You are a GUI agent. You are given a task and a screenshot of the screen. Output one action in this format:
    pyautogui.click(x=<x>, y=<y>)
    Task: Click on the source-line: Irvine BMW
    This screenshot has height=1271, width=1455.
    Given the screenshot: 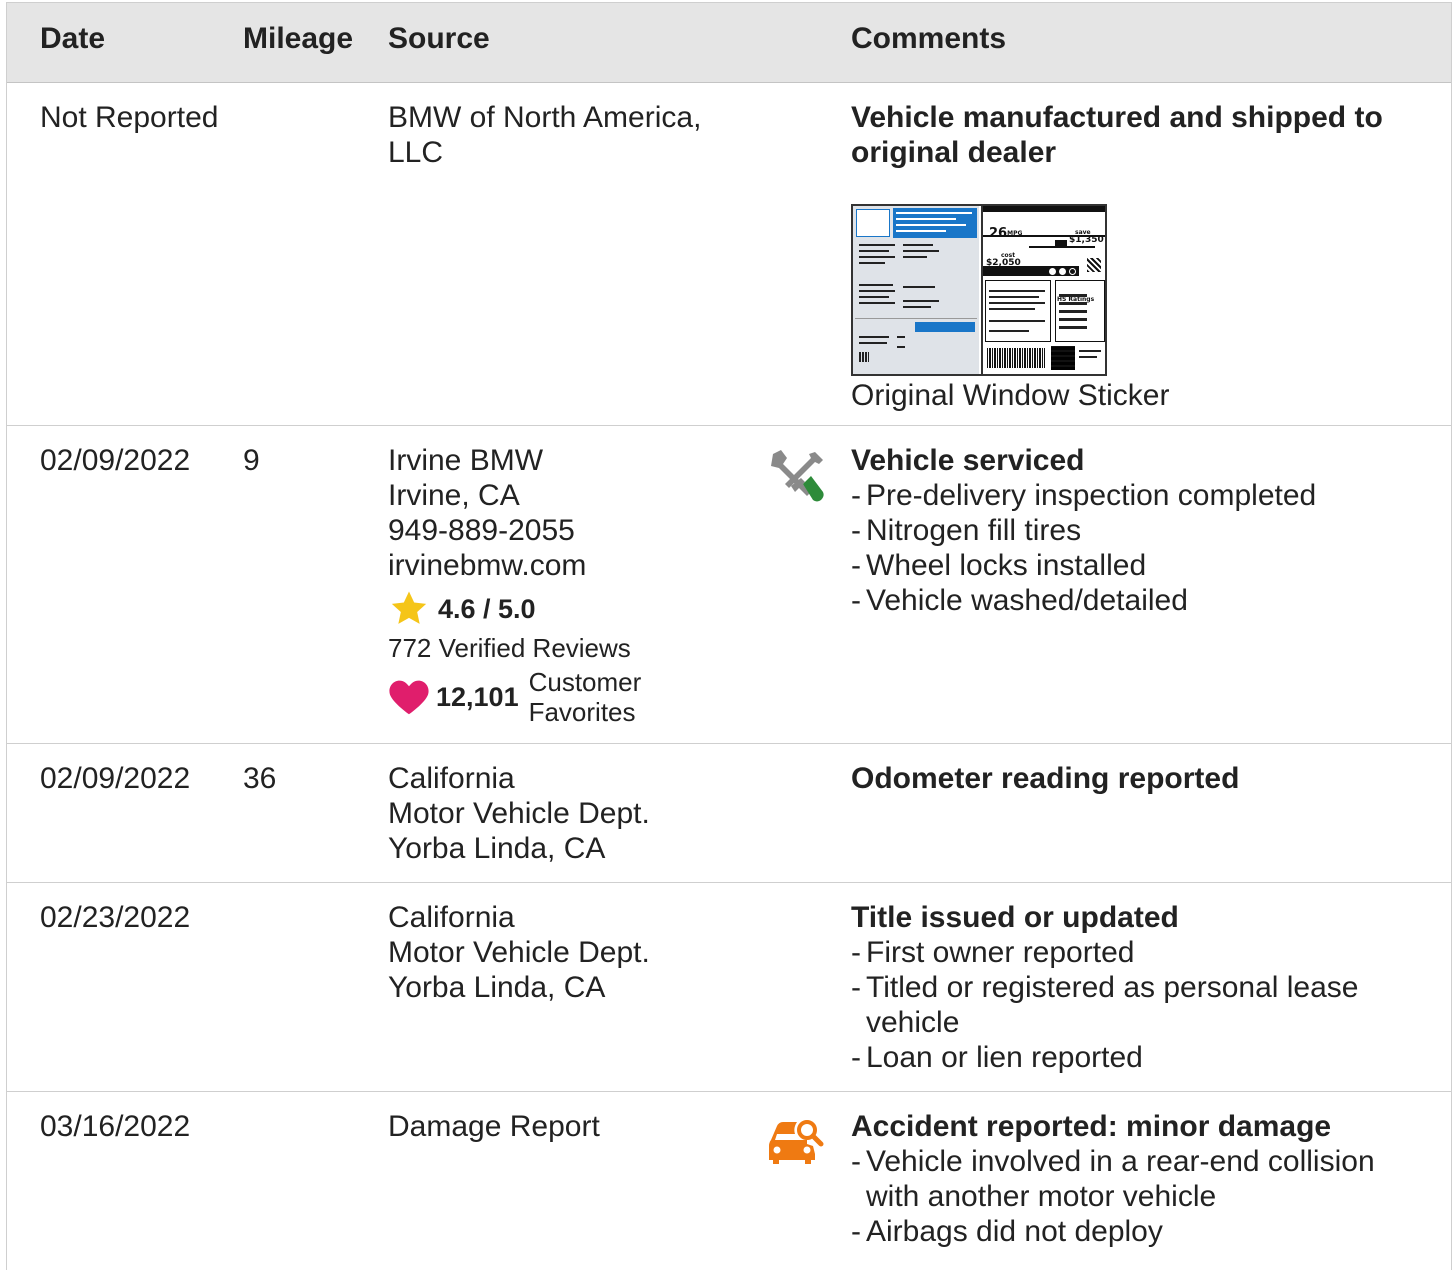 What is the action you would take?
    pyautogui.click(x=466, y=460)
    